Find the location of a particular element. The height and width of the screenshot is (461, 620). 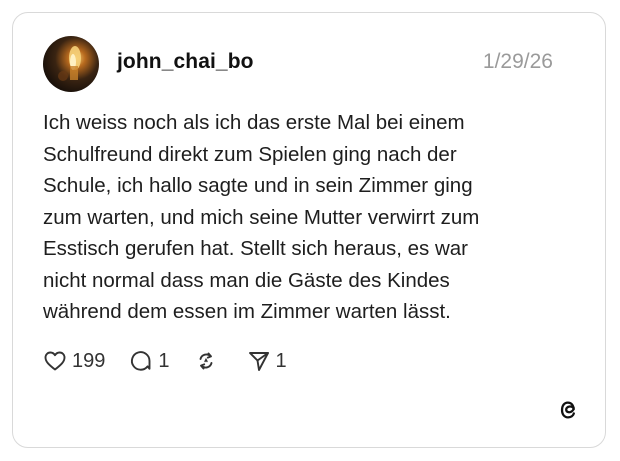

like-button: 199 is located at coordinates (74, 361).